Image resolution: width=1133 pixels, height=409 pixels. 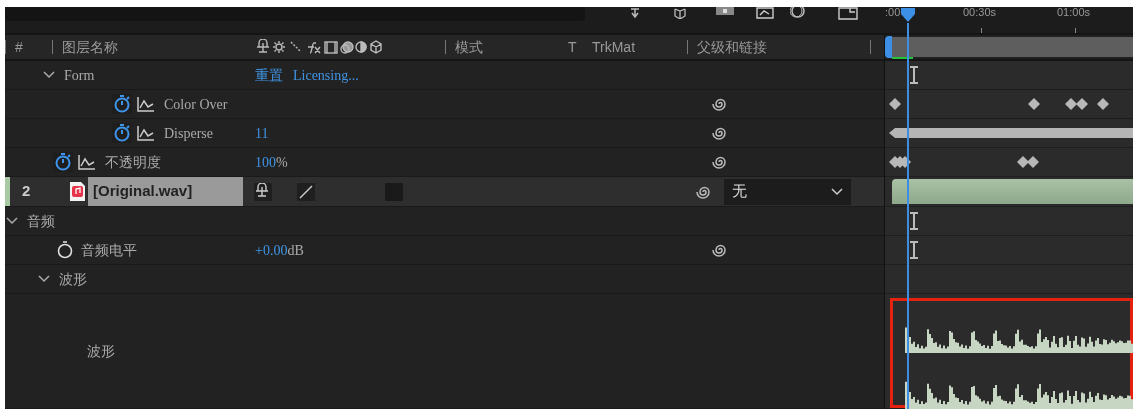 I want to click on property-label: Disperse, so click(x=188, y=133).